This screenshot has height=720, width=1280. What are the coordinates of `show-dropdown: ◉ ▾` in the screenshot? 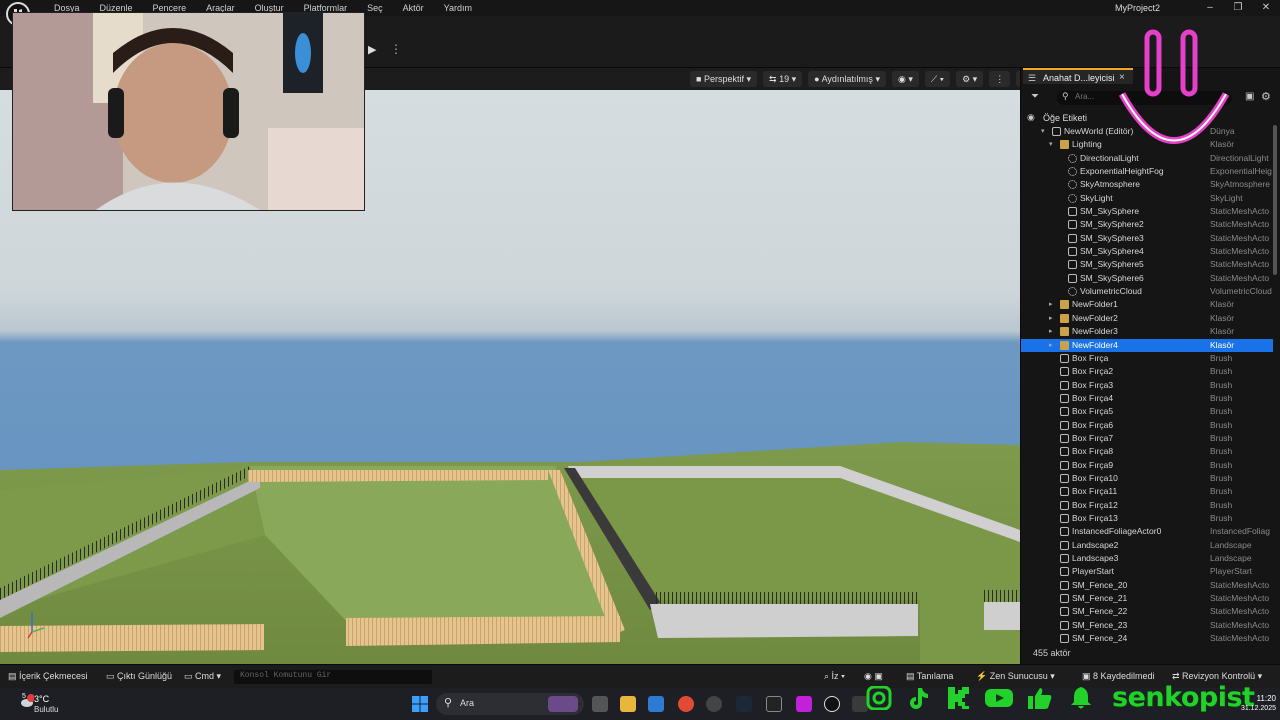 It's located at (905, 79).